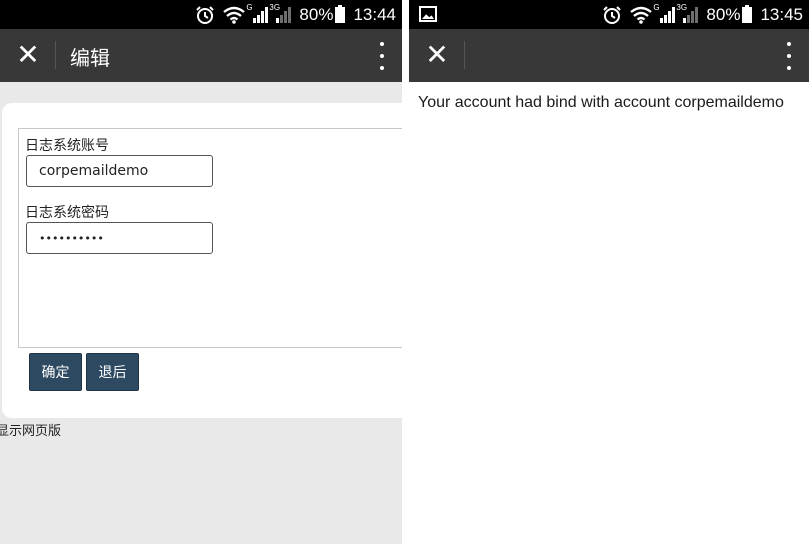 Image resolution: width=809 pixels, height=544 pixels. Describe the element at coordinates (119, 238) in the screenshot. I see `password-input: ••••••••••` at that location.